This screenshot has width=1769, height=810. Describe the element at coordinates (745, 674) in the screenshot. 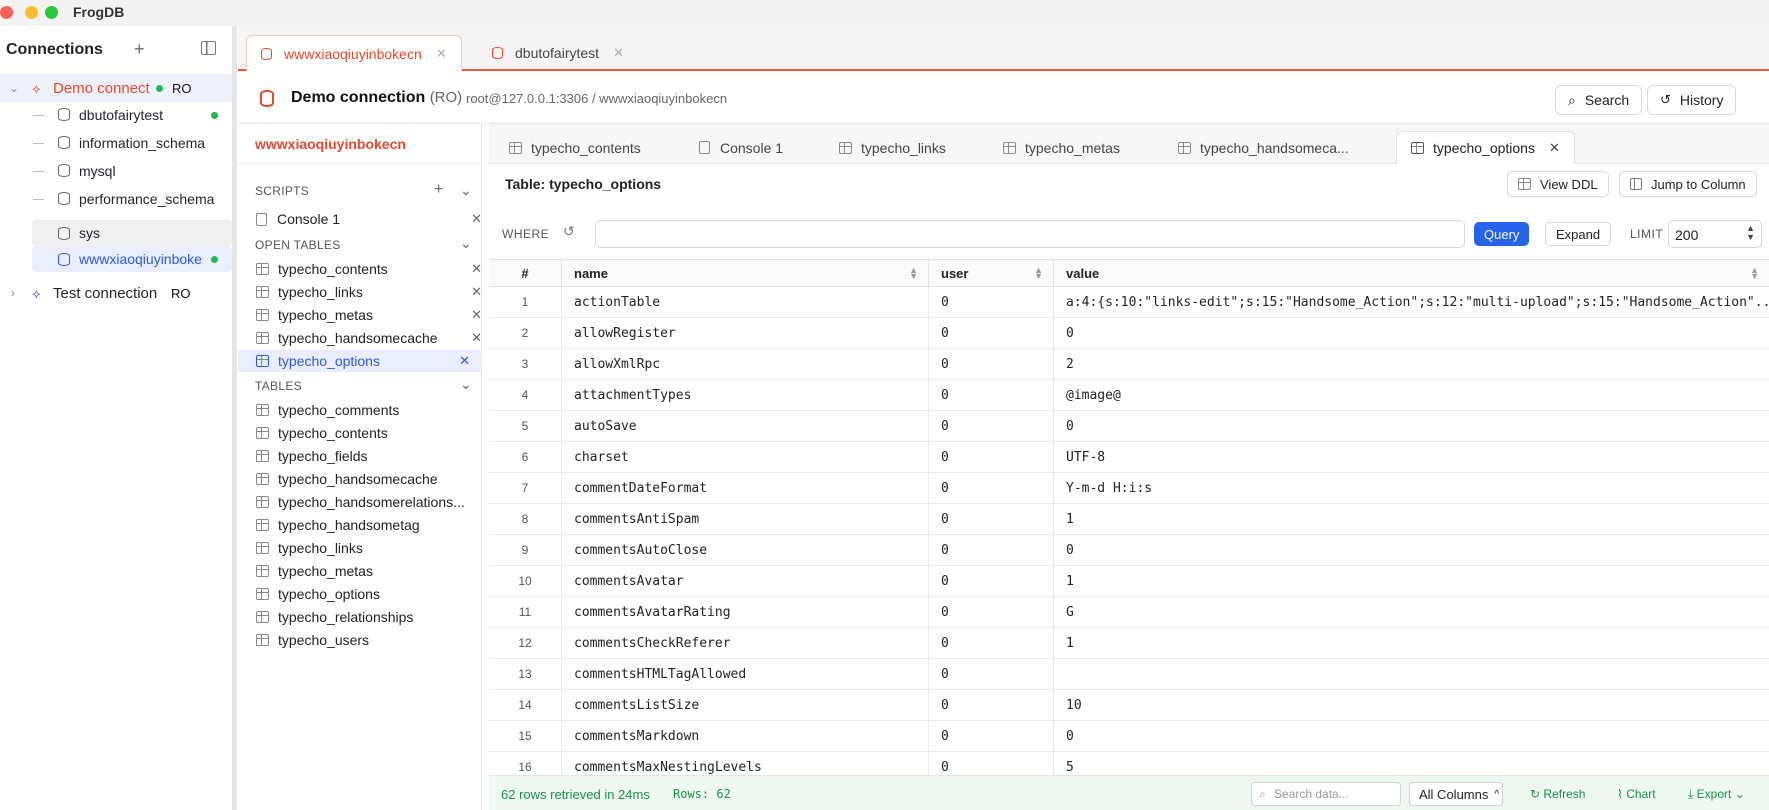

I see `name-cell: commentsHTMLTagAllowed` at that location.